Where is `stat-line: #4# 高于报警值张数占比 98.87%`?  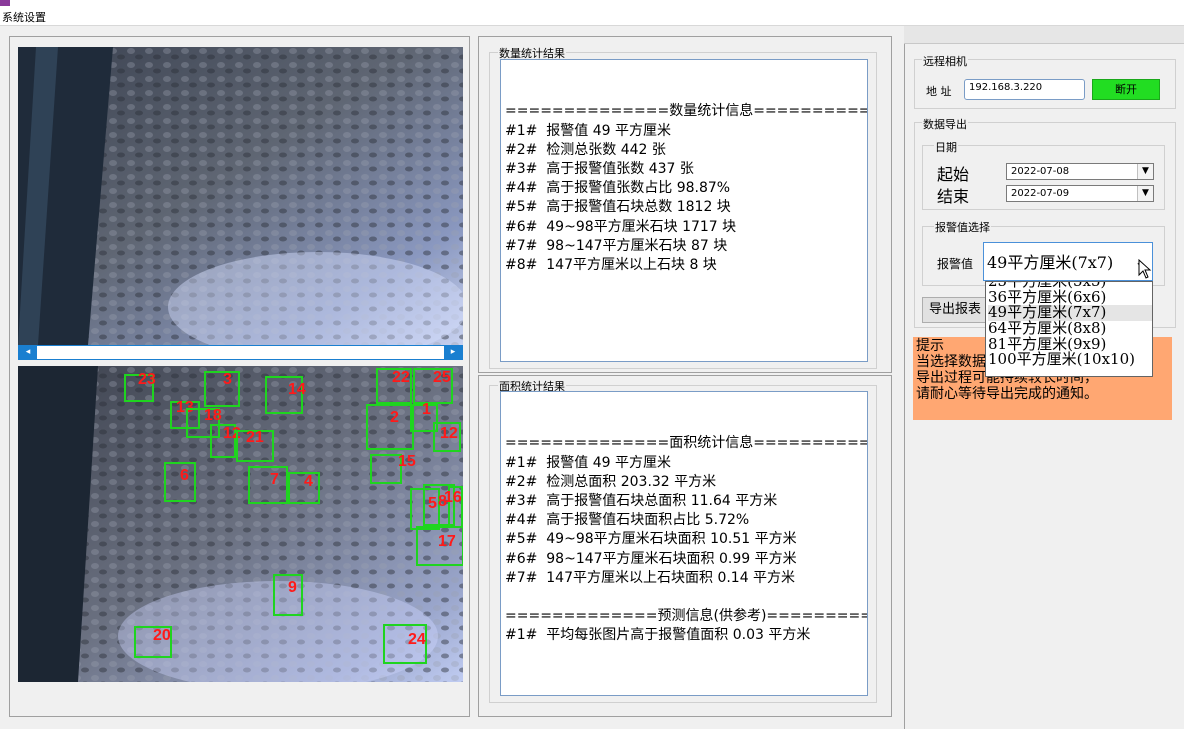
stat-line: #4# 高于报警值张数占比 98.87% is located at coordinates (618, 188).